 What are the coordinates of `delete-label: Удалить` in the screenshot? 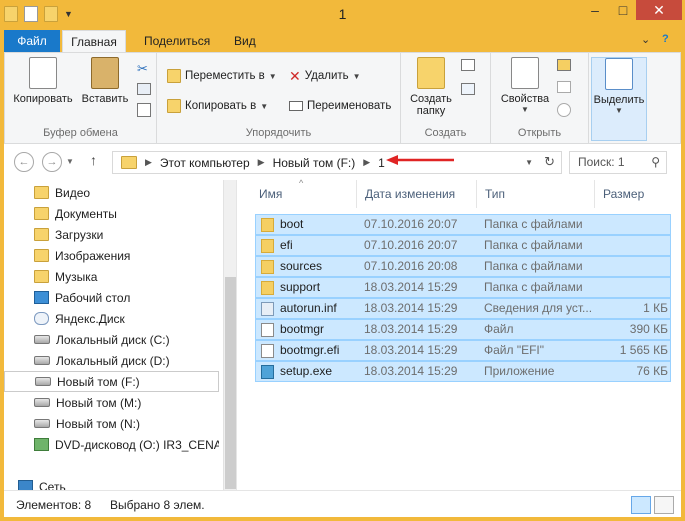 It's located at (326, 76).